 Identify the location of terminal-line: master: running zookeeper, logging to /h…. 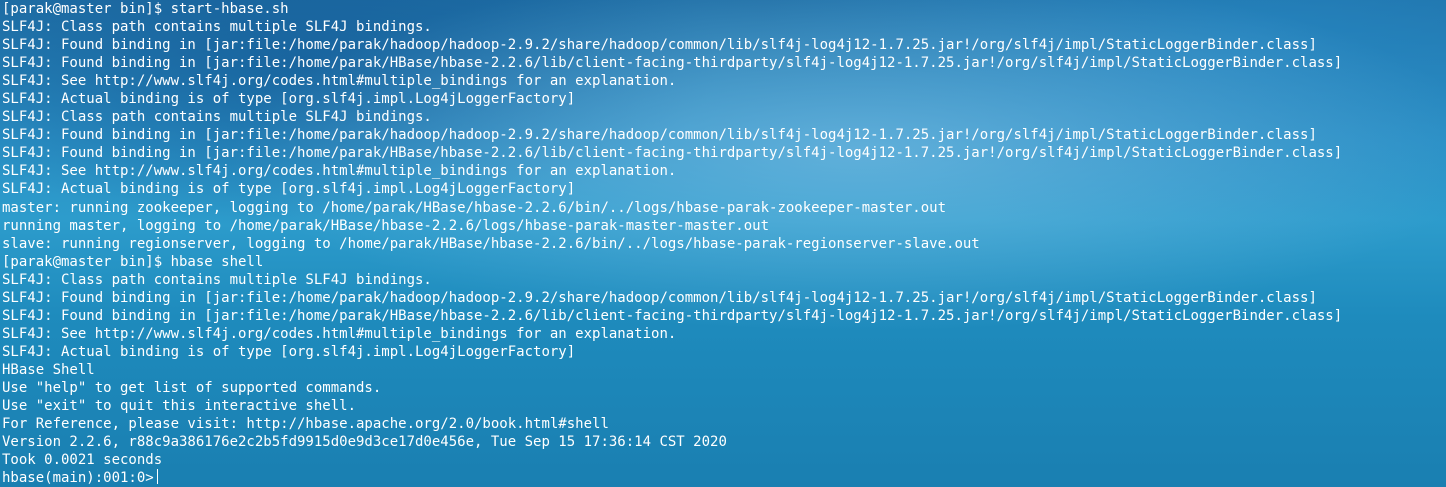
(474, 207).